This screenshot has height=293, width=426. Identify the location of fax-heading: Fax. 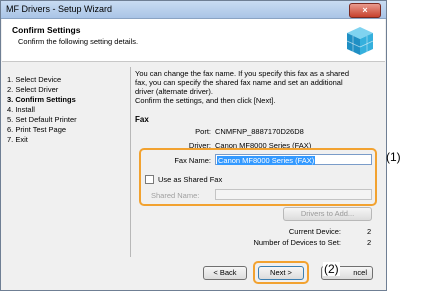
(142, 119).